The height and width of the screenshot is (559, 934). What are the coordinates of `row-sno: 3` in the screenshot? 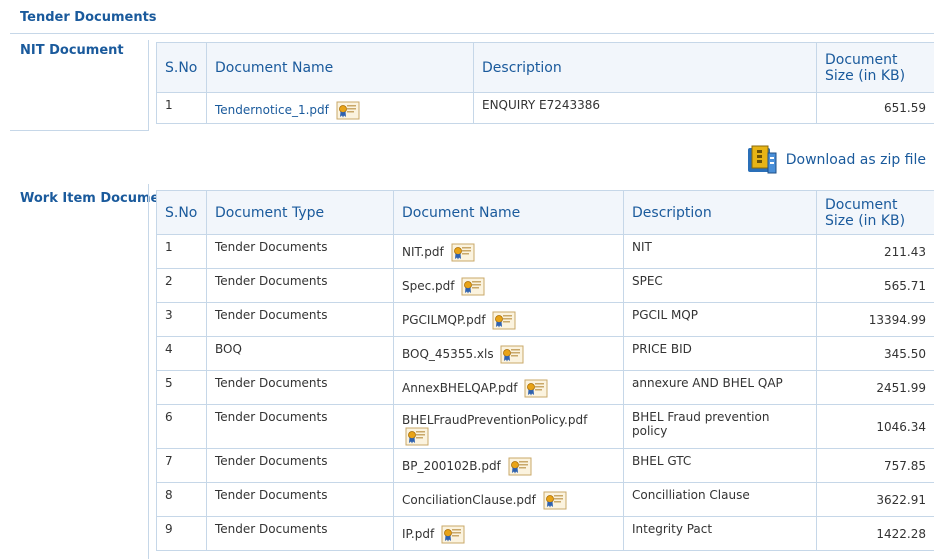 It's located at (181, 319).